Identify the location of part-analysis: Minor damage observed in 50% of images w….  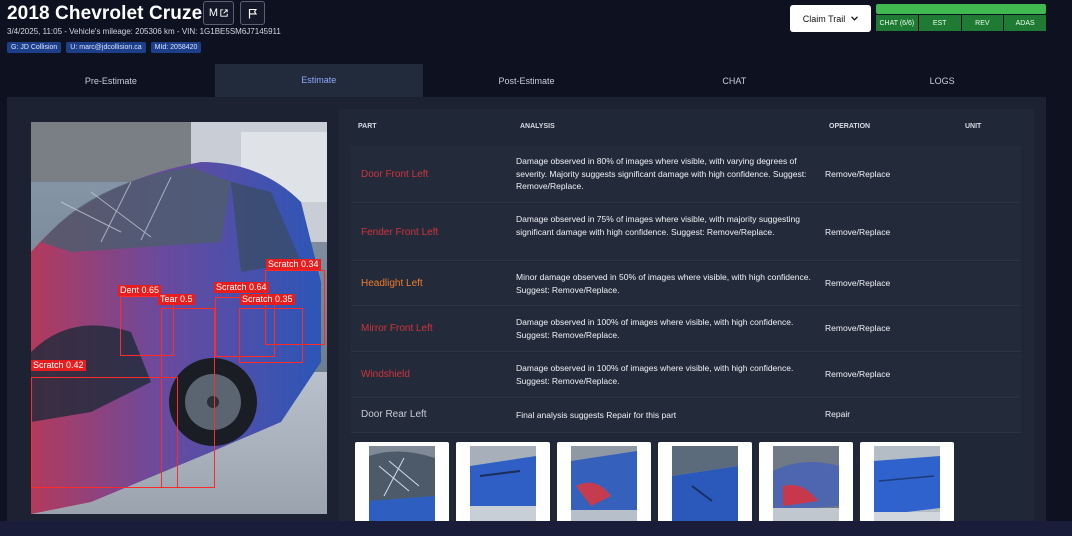
(663, 283).